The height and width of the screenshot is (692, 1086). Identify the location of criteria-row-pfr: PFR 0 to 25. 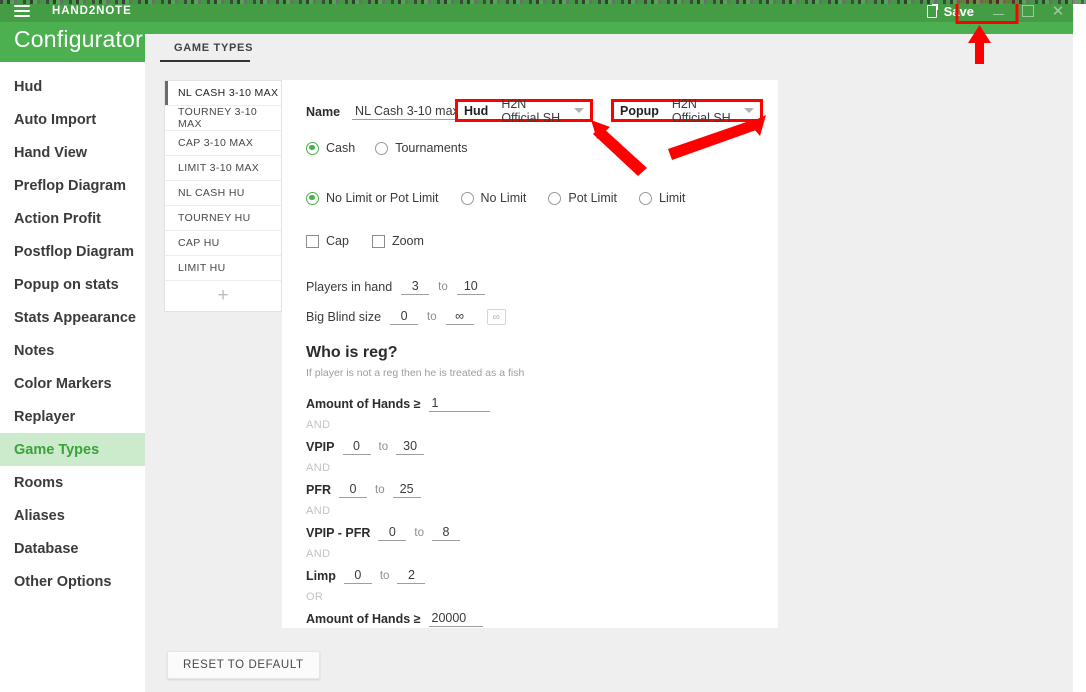
(526, 490).